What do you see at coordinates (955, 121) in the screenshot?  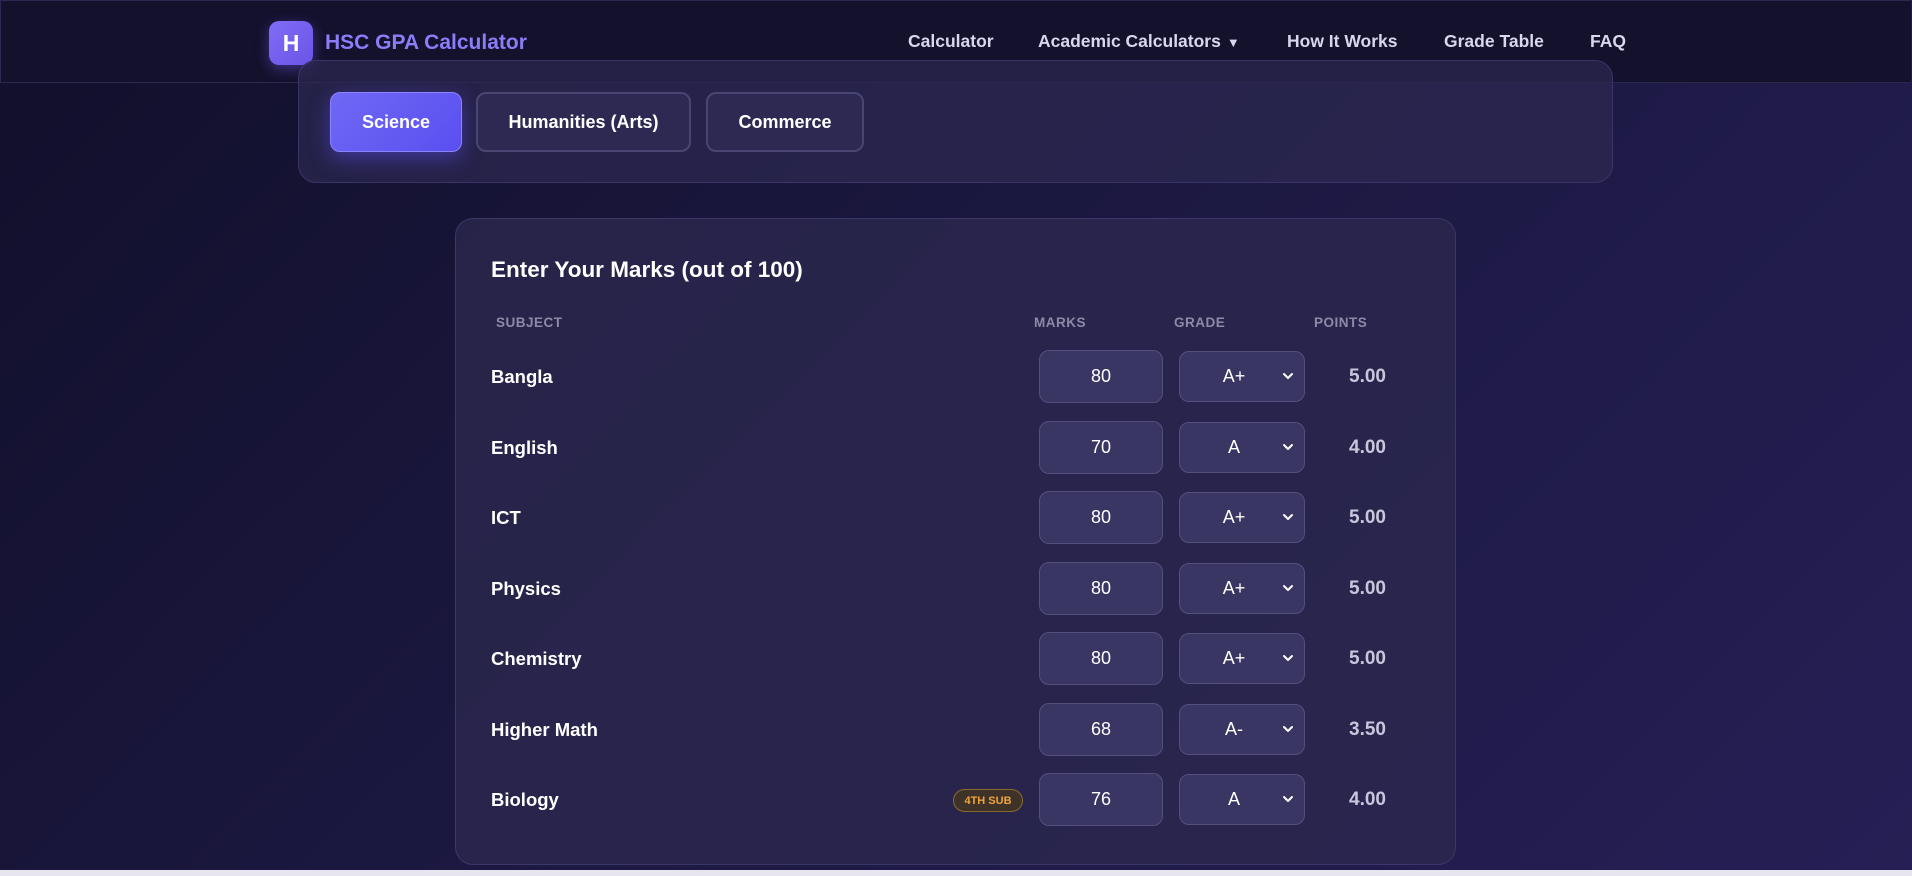 I see `stream-selector-panel: Science Humanities (Arts) Commerce` at bounding box center [955, 121].